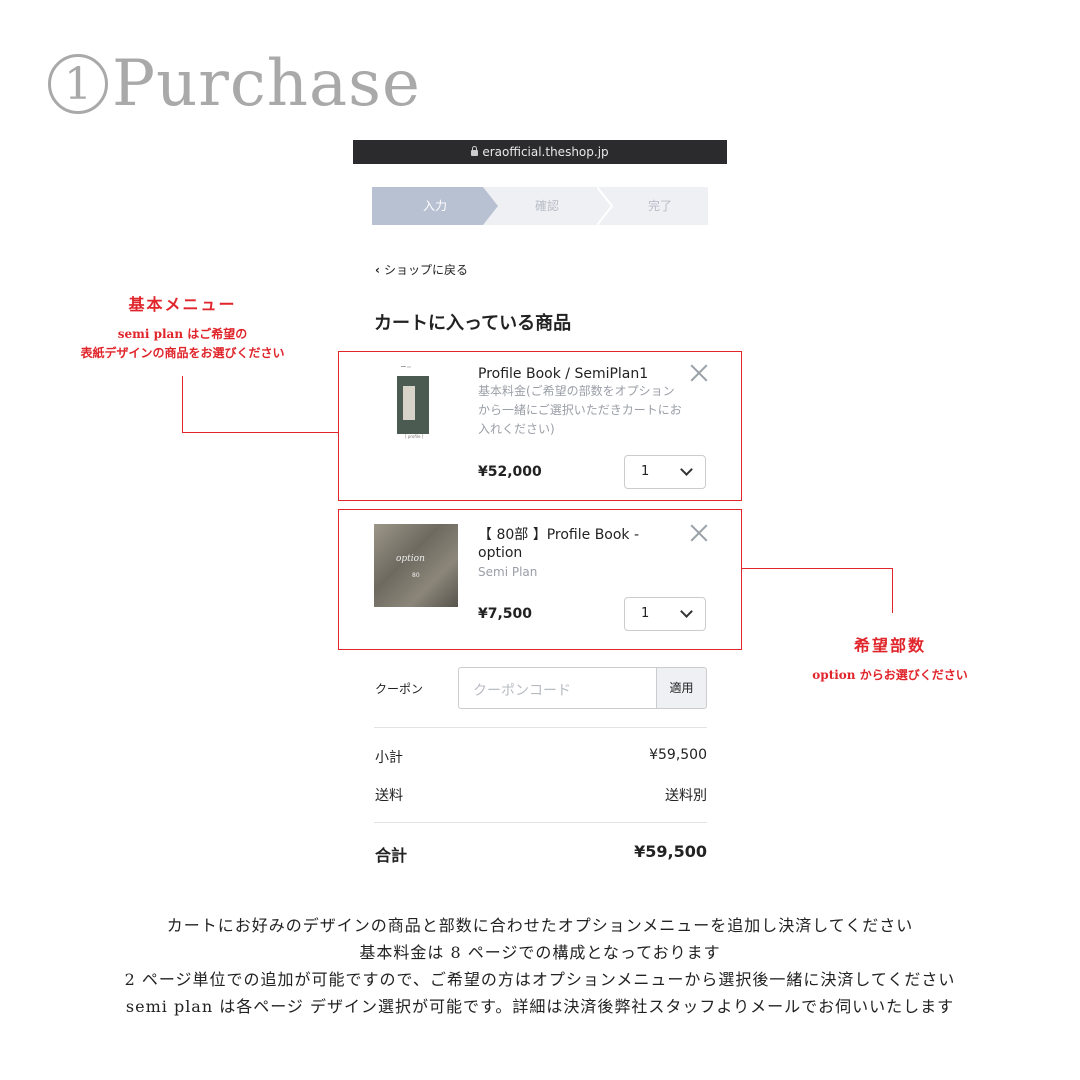 This screenshot has width=1080, height=1080. What do you see at coordinates (540, 579) in the screenshot?
I see `option-highlight` at bounding box center [540, 579].